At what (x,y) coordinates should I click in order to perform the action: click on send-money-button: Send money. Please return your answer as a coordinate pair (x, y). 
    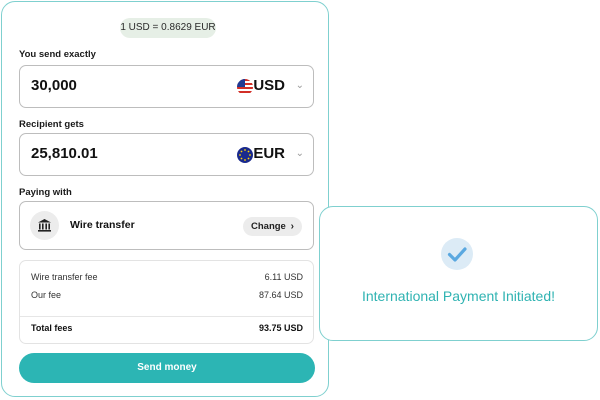
    Looking at the image, I should click on (167, 368).